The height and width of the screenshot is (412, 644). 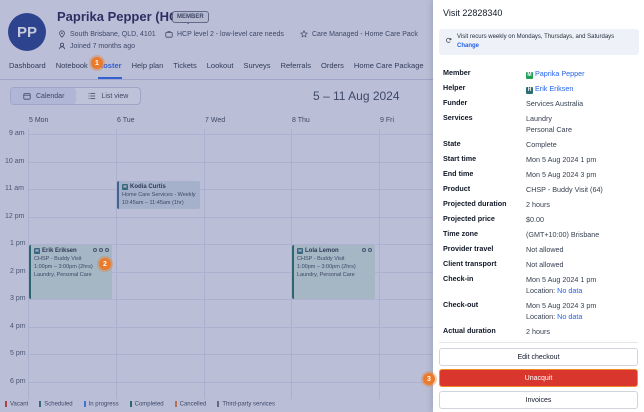 What do you see at coordinates (25, 67) in the screenshot?
I see `tab-dashboard: Dashboard` at bounding box center [25, 67].